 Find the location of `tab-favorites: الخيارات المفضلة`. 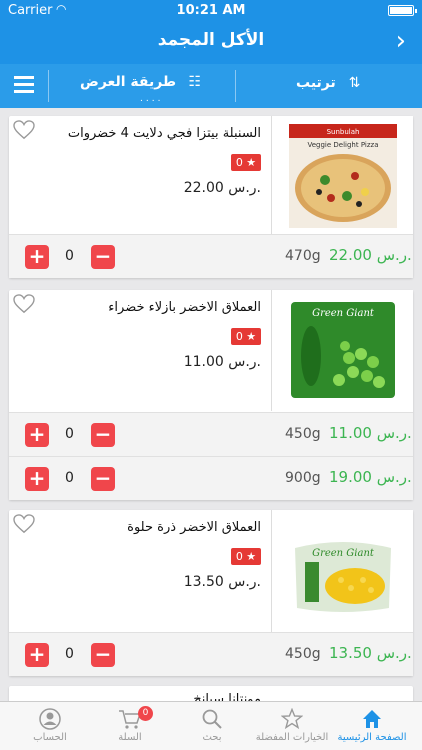

tab-favorites: الخيارات المفضلة is located at coordinates (292, 726).